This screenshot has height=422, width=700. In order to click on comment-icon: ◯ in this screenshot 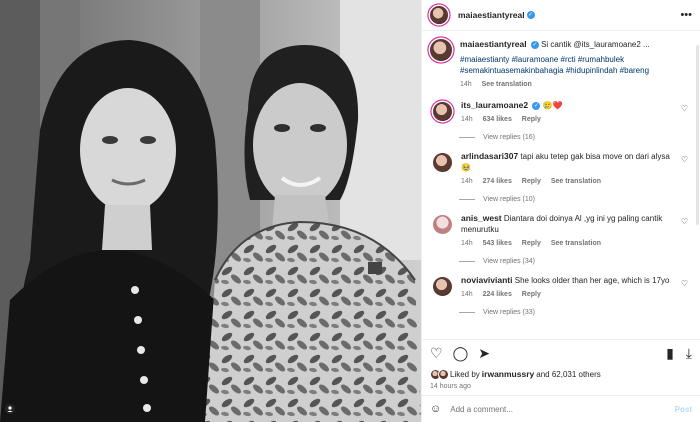, I will do `click(461, 353)`.